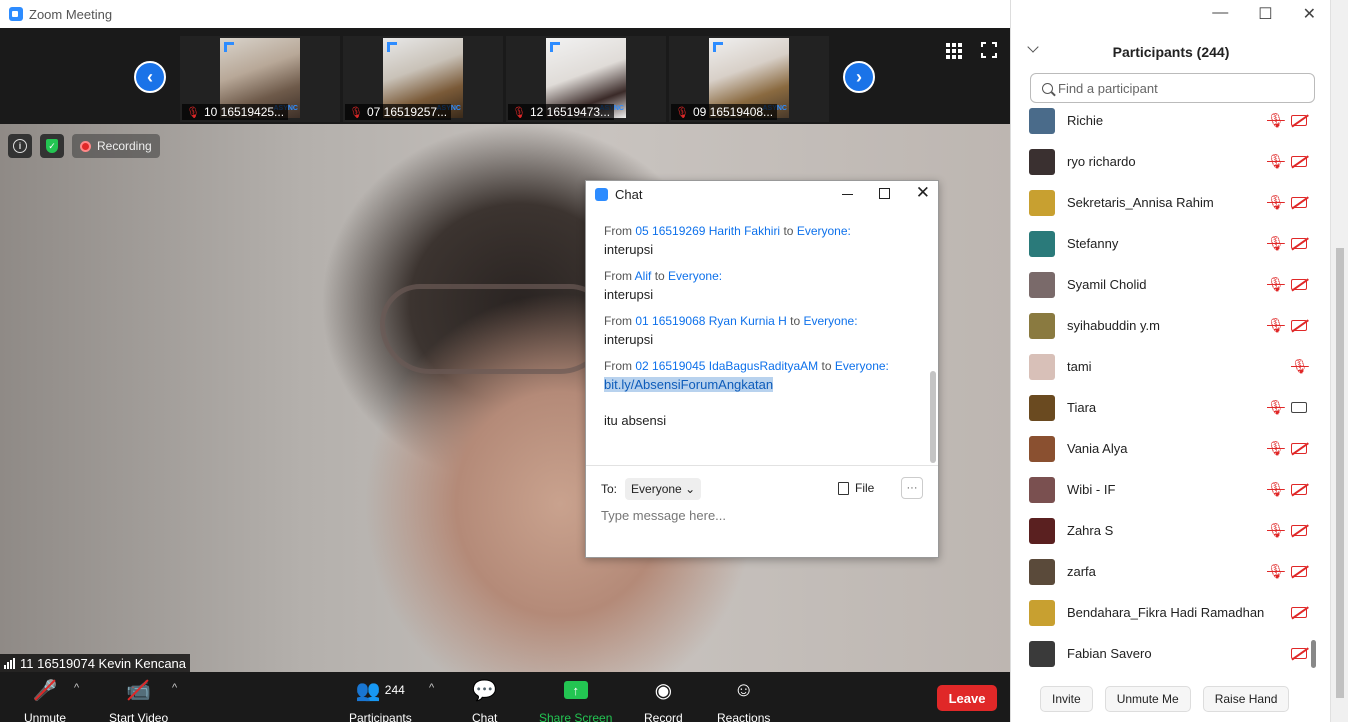 This screenshot has height=722, width=1348. Describe the element at coordinates (689, 384) in the screenshot. I see `chat-link: bit.ly/AbsensiForumAngkatan` at that location.